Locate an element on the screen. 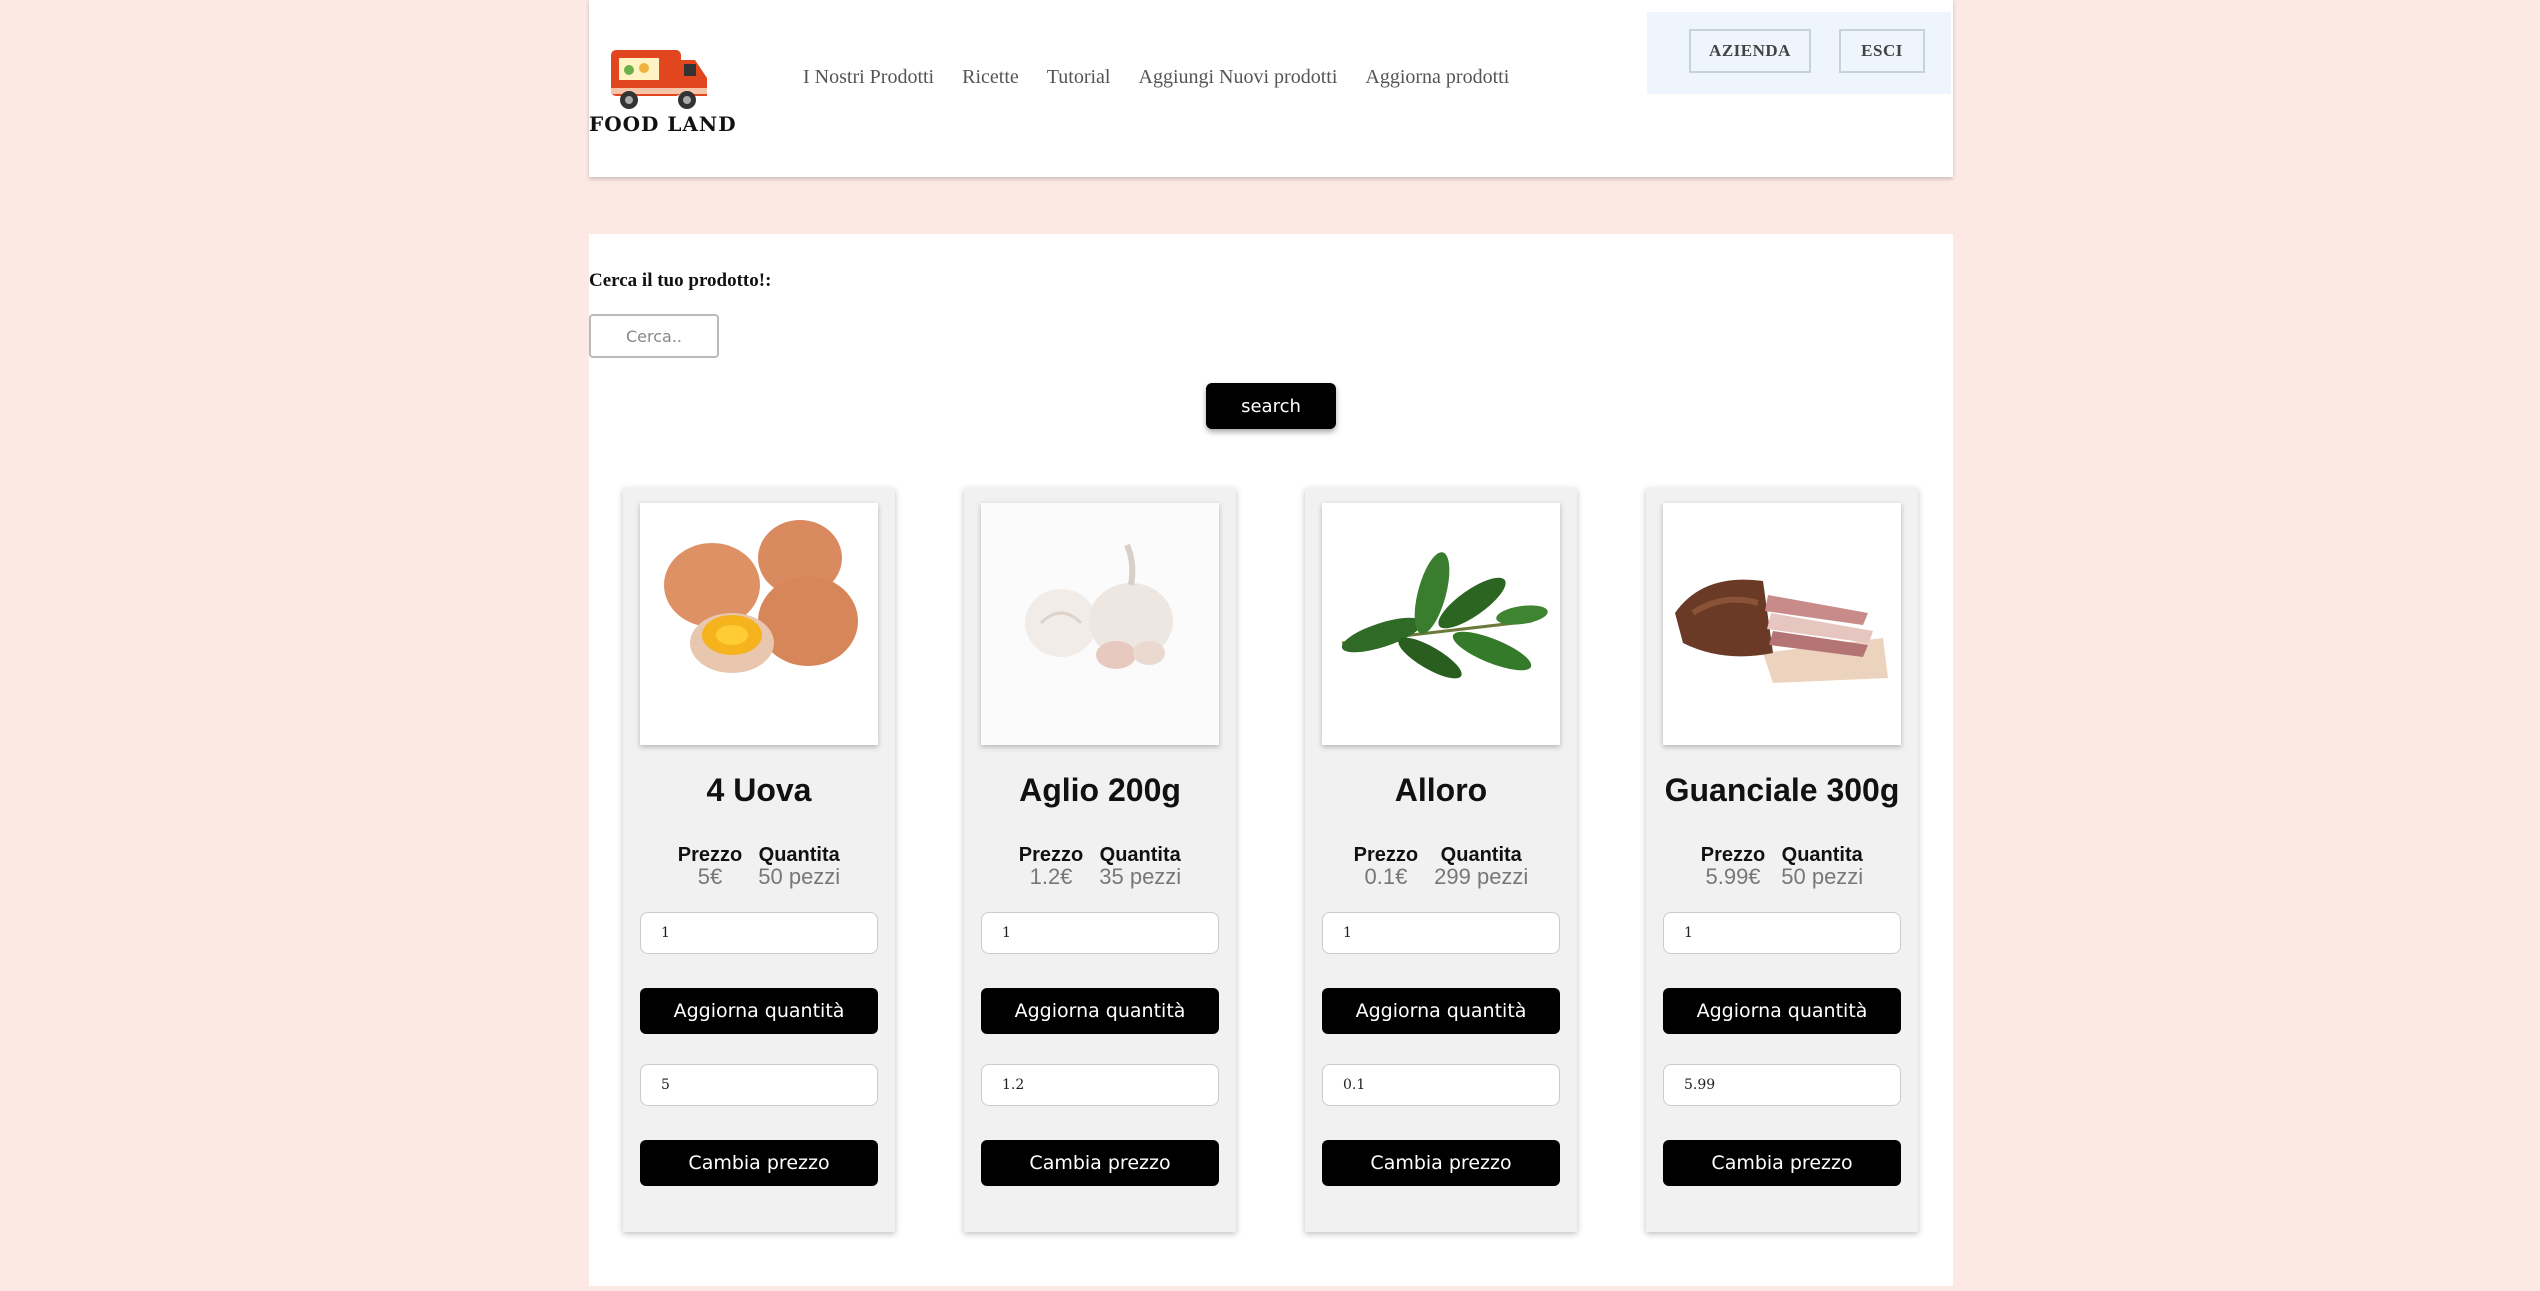 This screenshot has width=2540, height=1291. product-meta: Prezzo 5.99€ Quantita 50 pezzi is located at coordinates (1782, 866).